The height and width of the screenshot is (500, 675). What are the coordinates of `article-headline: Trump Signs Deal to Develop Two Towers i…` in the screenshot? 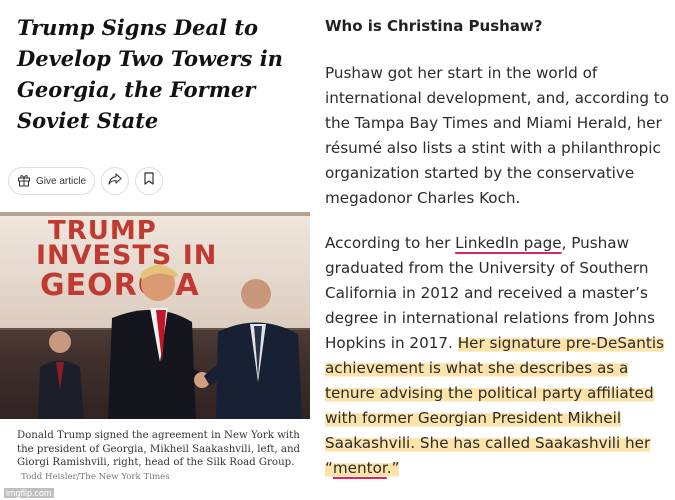 It's located at (150, 74).